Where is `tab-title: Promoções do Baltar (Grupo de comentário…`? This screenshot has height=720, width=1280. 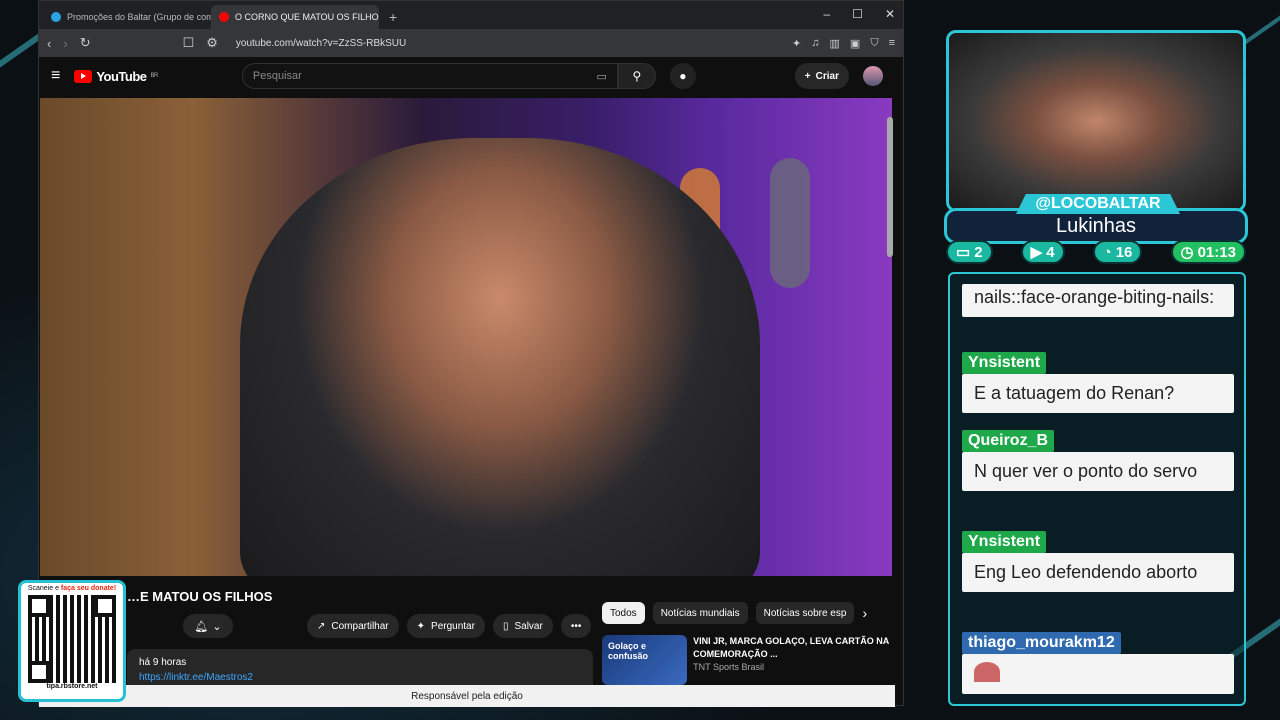
tab-title: Promoções do Baltar (Grupo de comentário… is located at coordinates (139, 17).